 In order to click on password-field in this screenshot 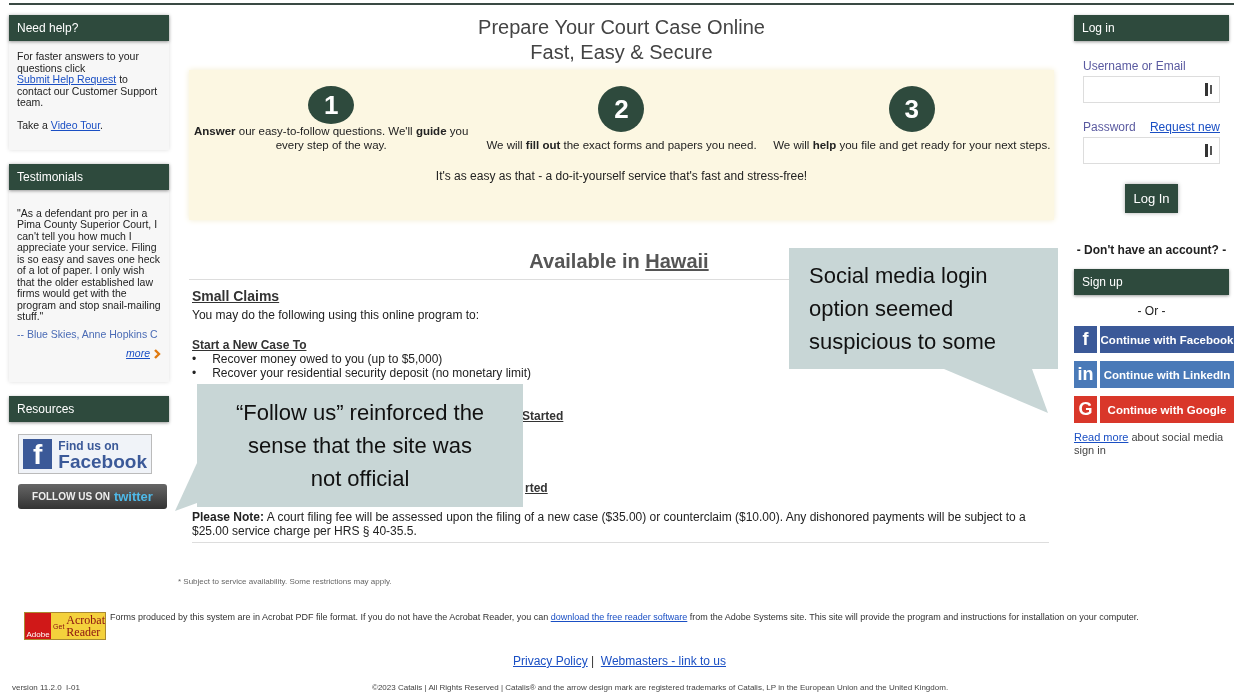, I will do `click(1151, 150)`.